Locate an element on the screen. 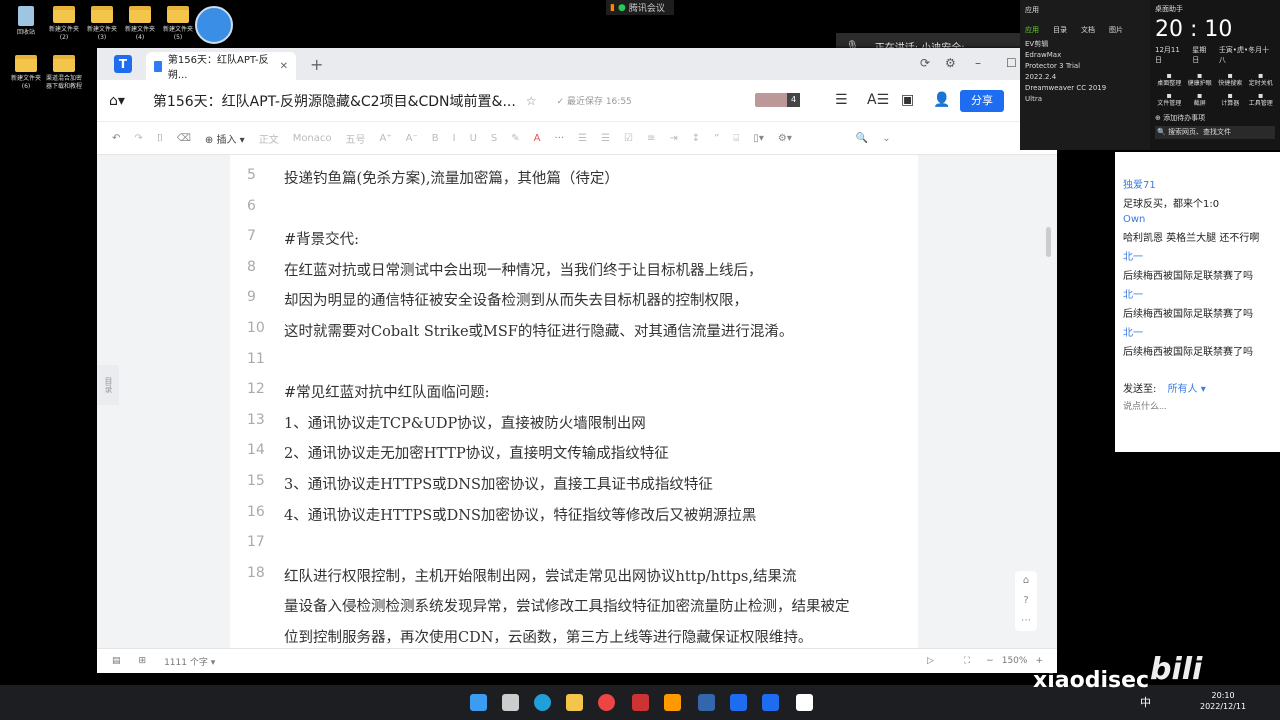 The height and width of the screenshot is (720, 1280). app-item: Protector 3 Trial is located at coordinates (1085, 66).